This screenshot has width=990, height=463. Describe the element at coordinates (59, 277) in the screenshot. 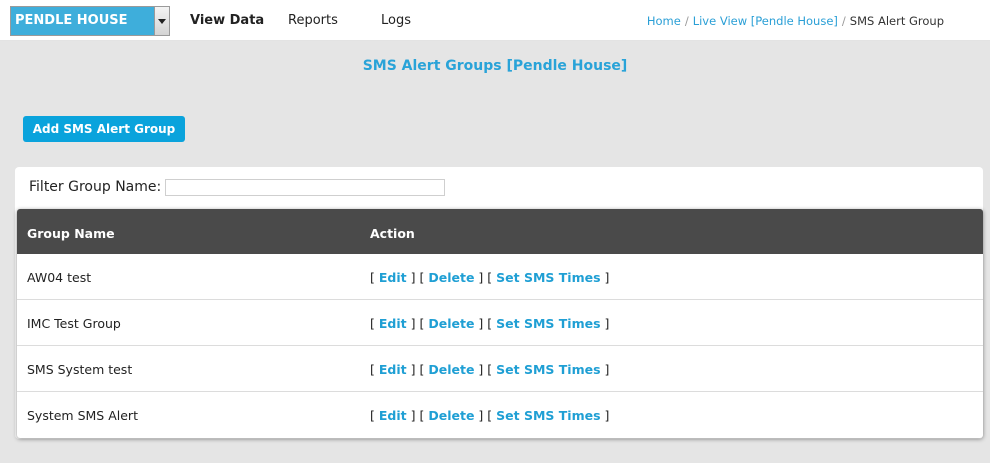

I see `group-name-cell: AW04 test` at that location.